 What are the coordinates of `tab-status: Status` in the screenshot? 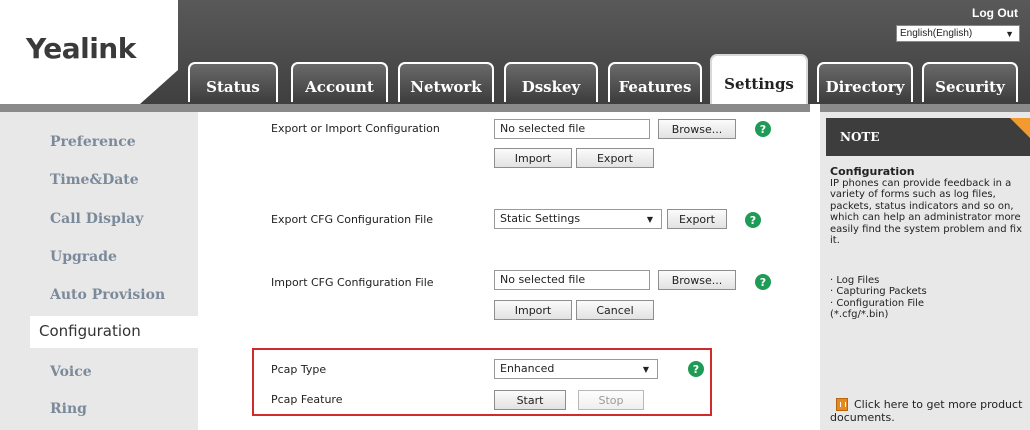 It's located at (233, 82).